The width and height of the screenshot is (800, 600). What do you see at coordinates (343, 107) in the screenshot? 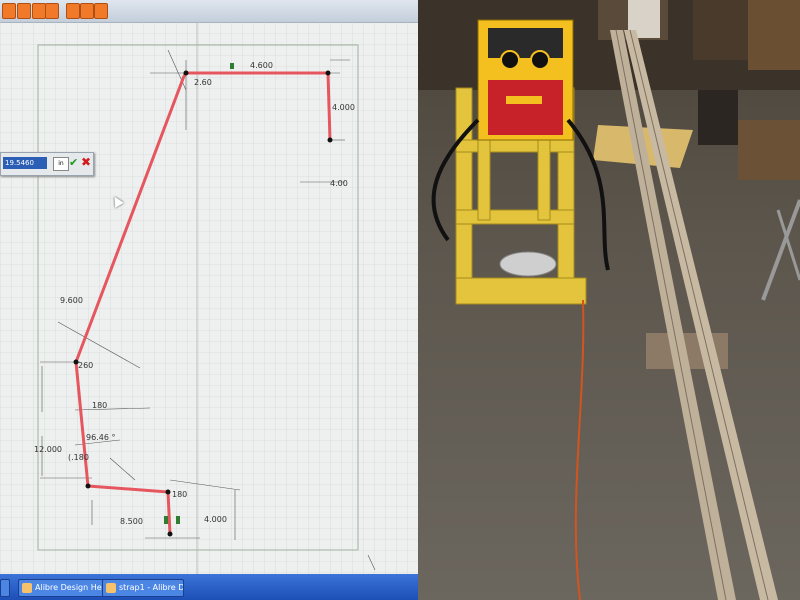
I see `dim-right-drop: 4.000` at bounding box center [343, 107].